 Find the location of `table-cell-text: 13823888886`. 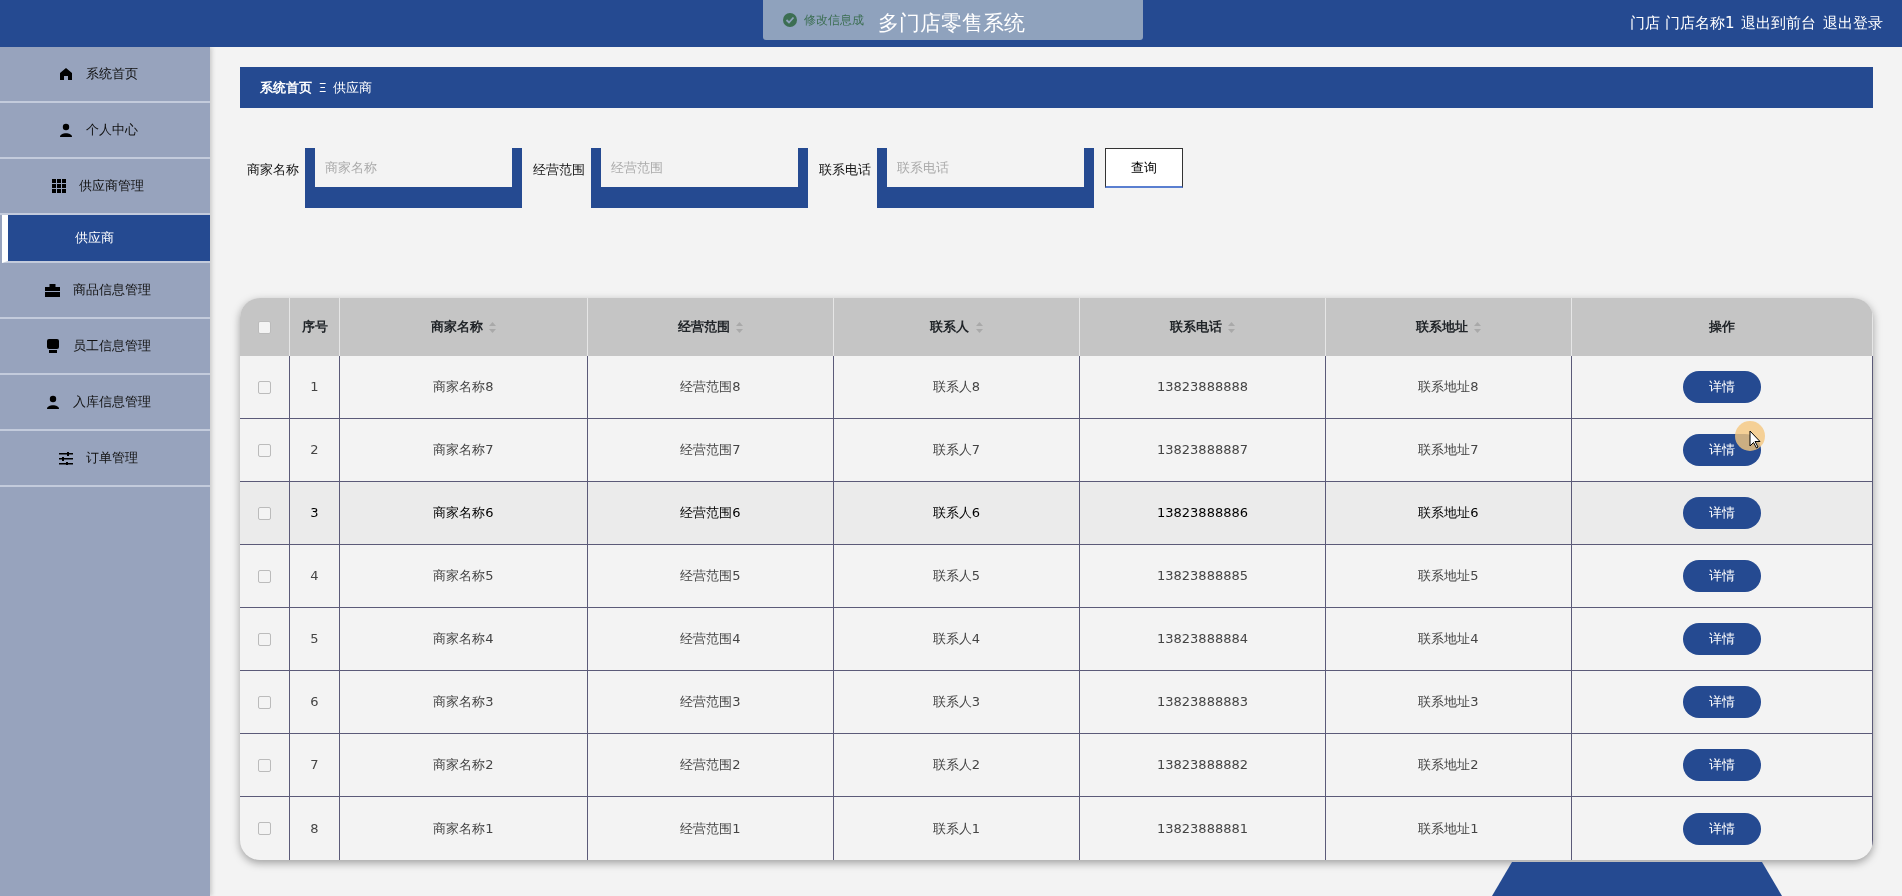

table-cell-text: 13823888886 is located at coordinates (1202, 513).